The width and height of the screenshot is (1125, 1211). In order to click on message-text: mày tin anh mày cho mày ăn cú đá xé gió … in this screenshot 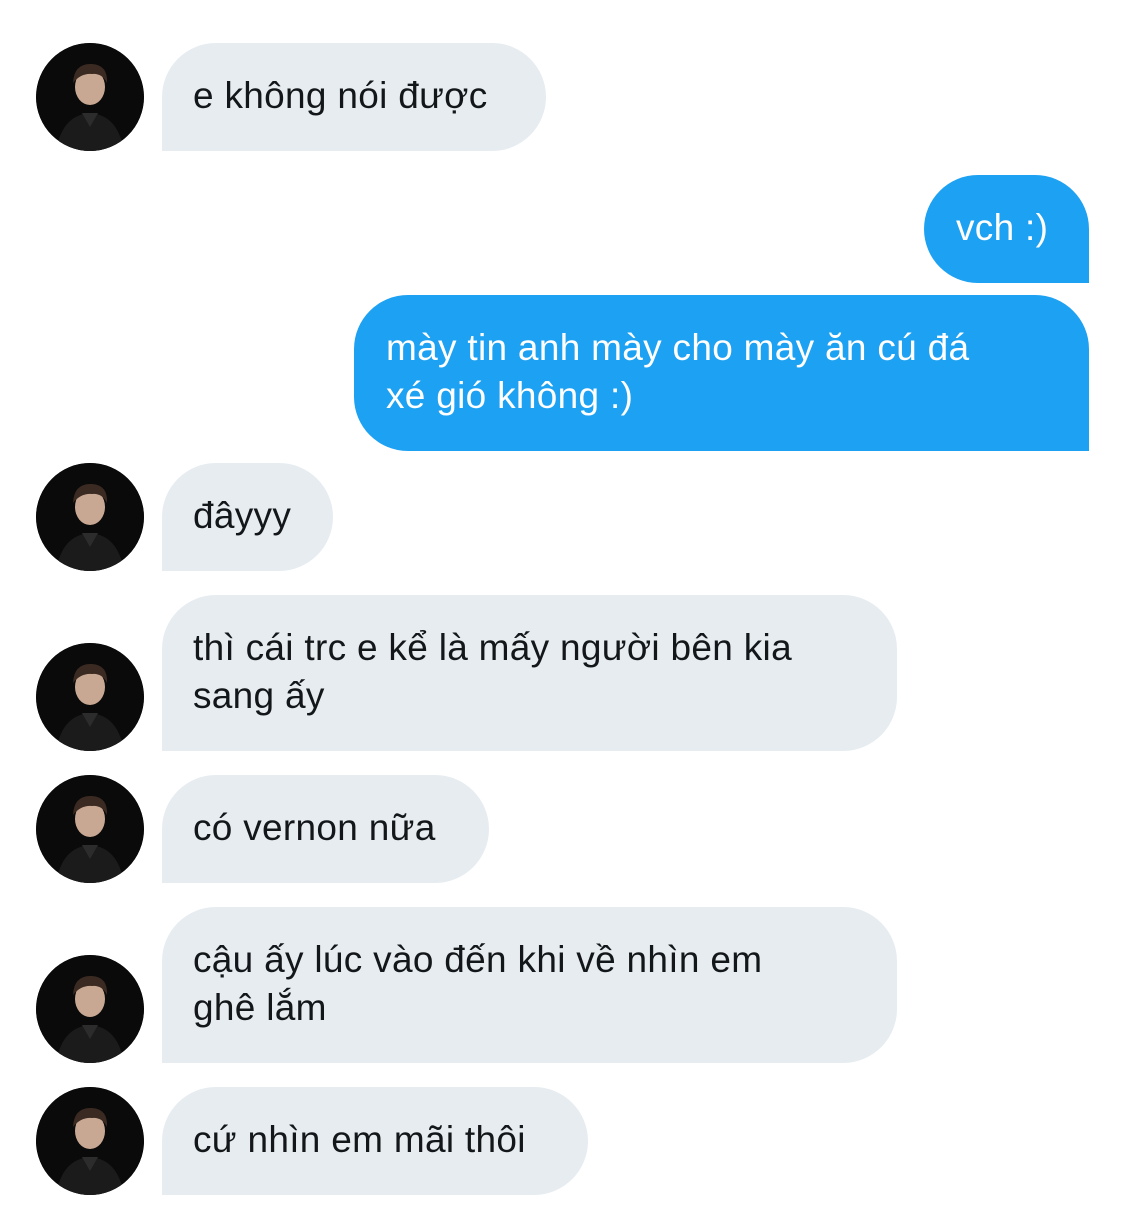, I will do `click(678, 371)`.